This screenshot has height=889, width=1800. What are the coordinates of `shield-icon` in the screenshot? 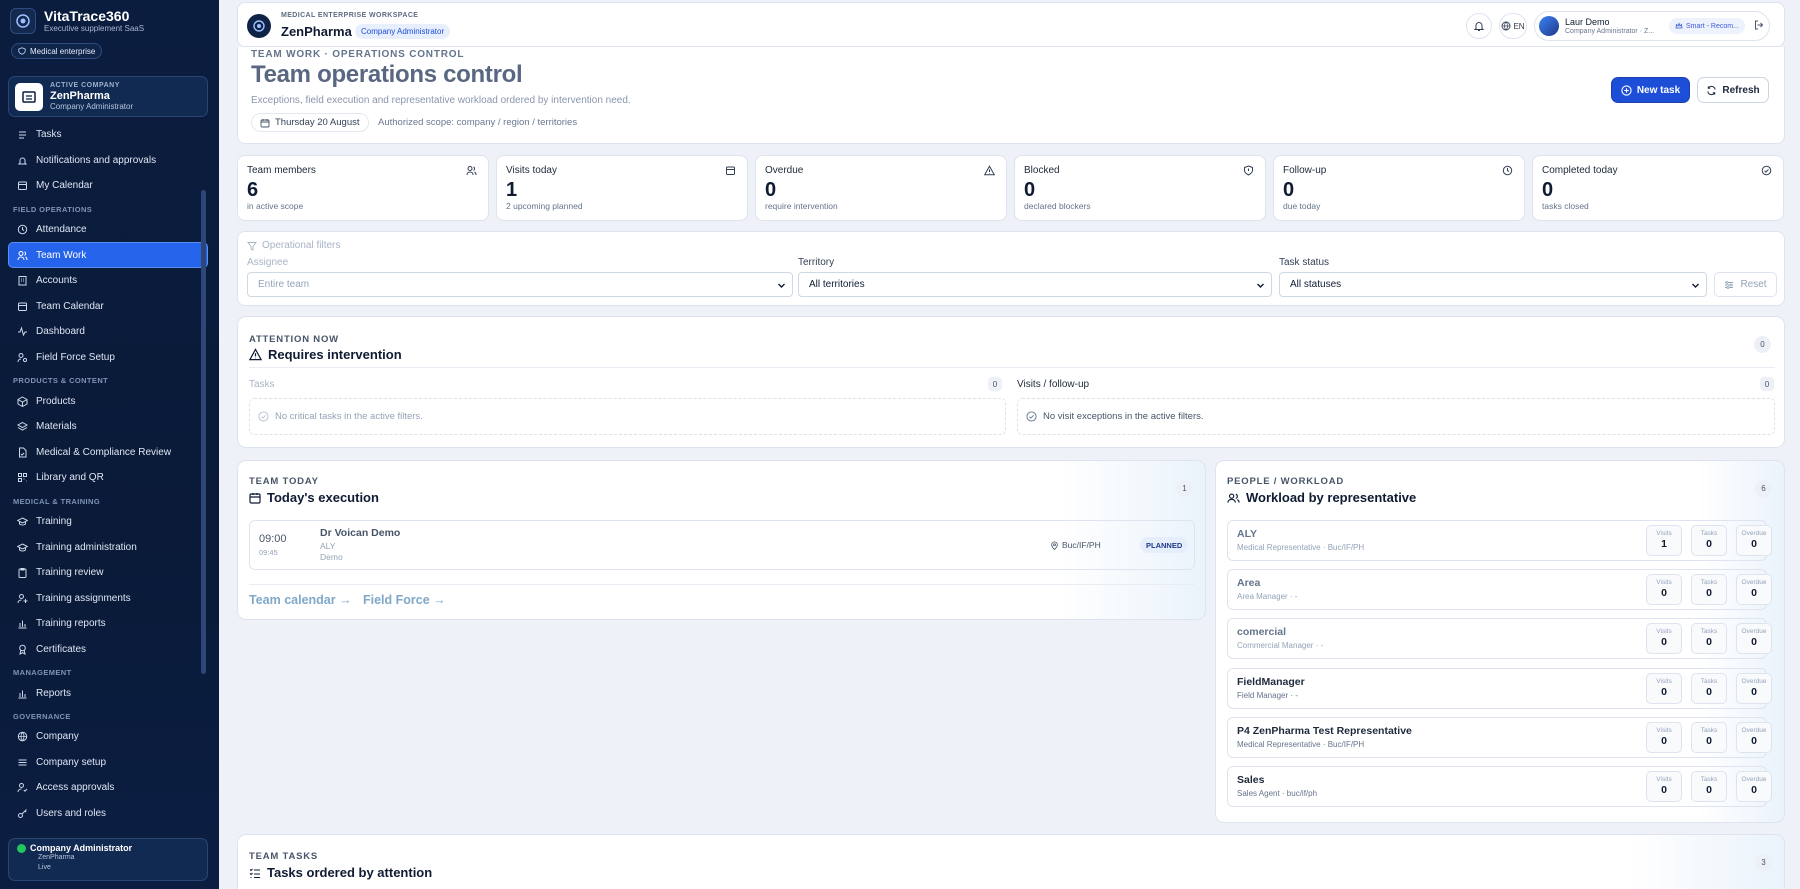 It's located at (22, 51).